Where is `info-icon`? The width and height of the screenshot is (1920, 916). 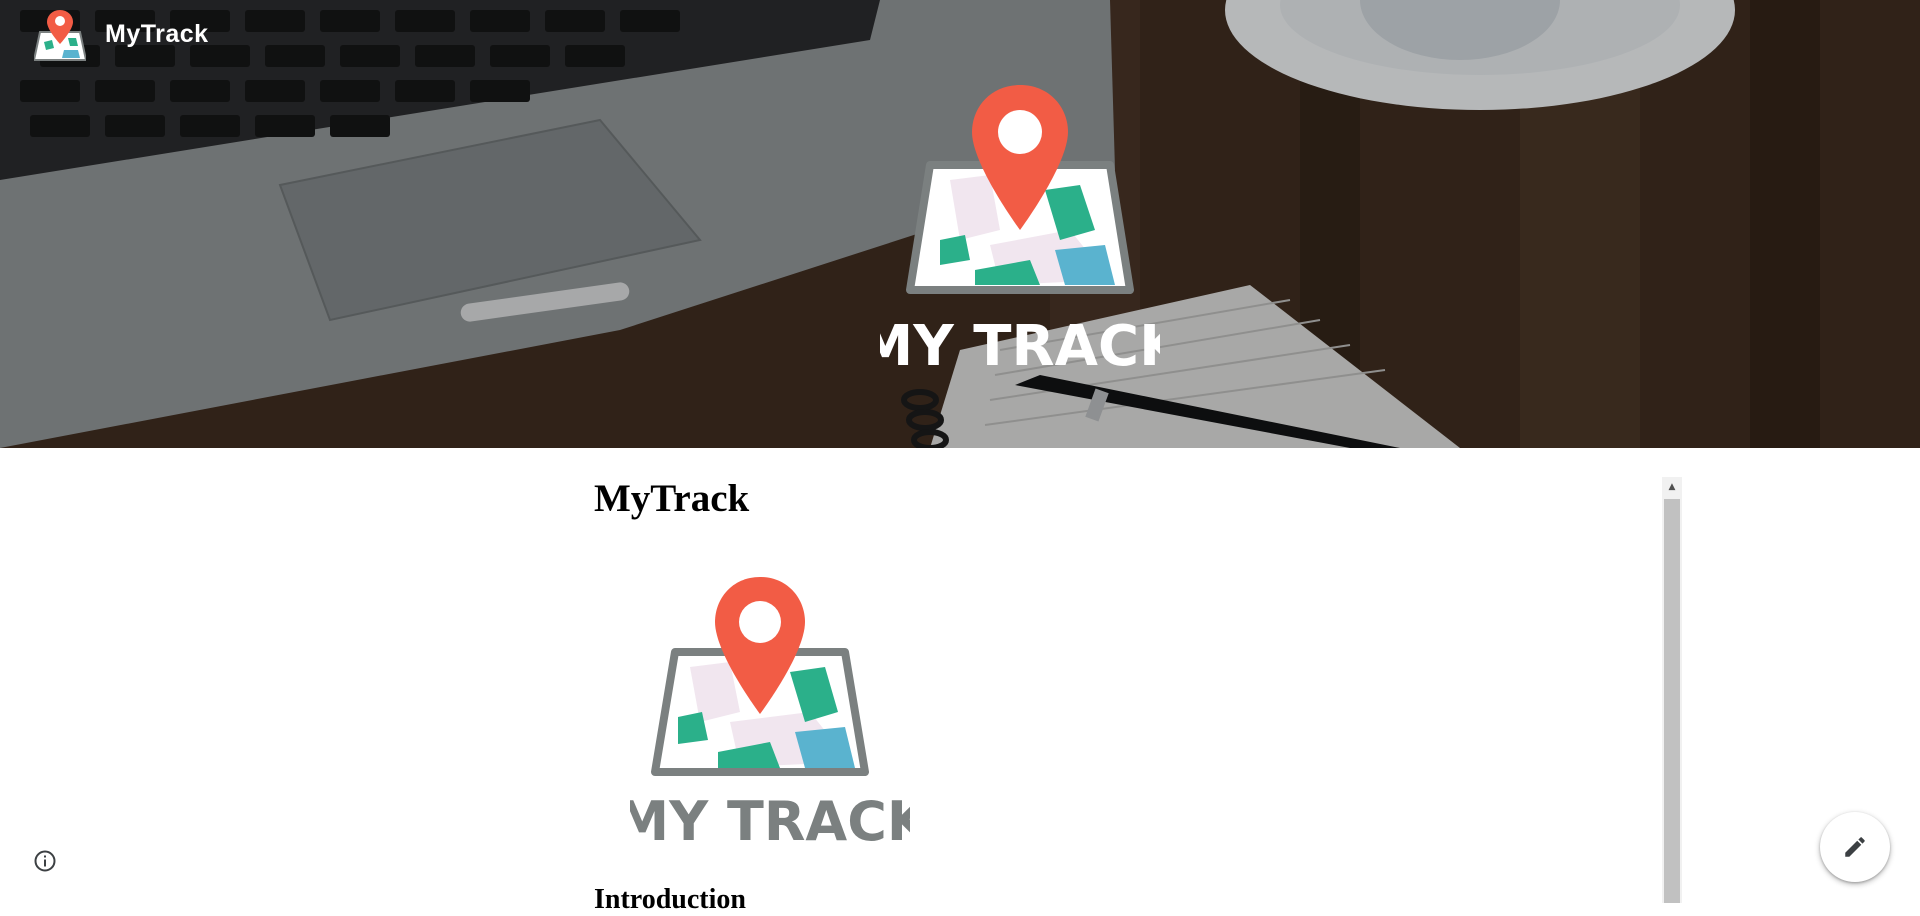
info-icon is located at coordinates (45, 861).